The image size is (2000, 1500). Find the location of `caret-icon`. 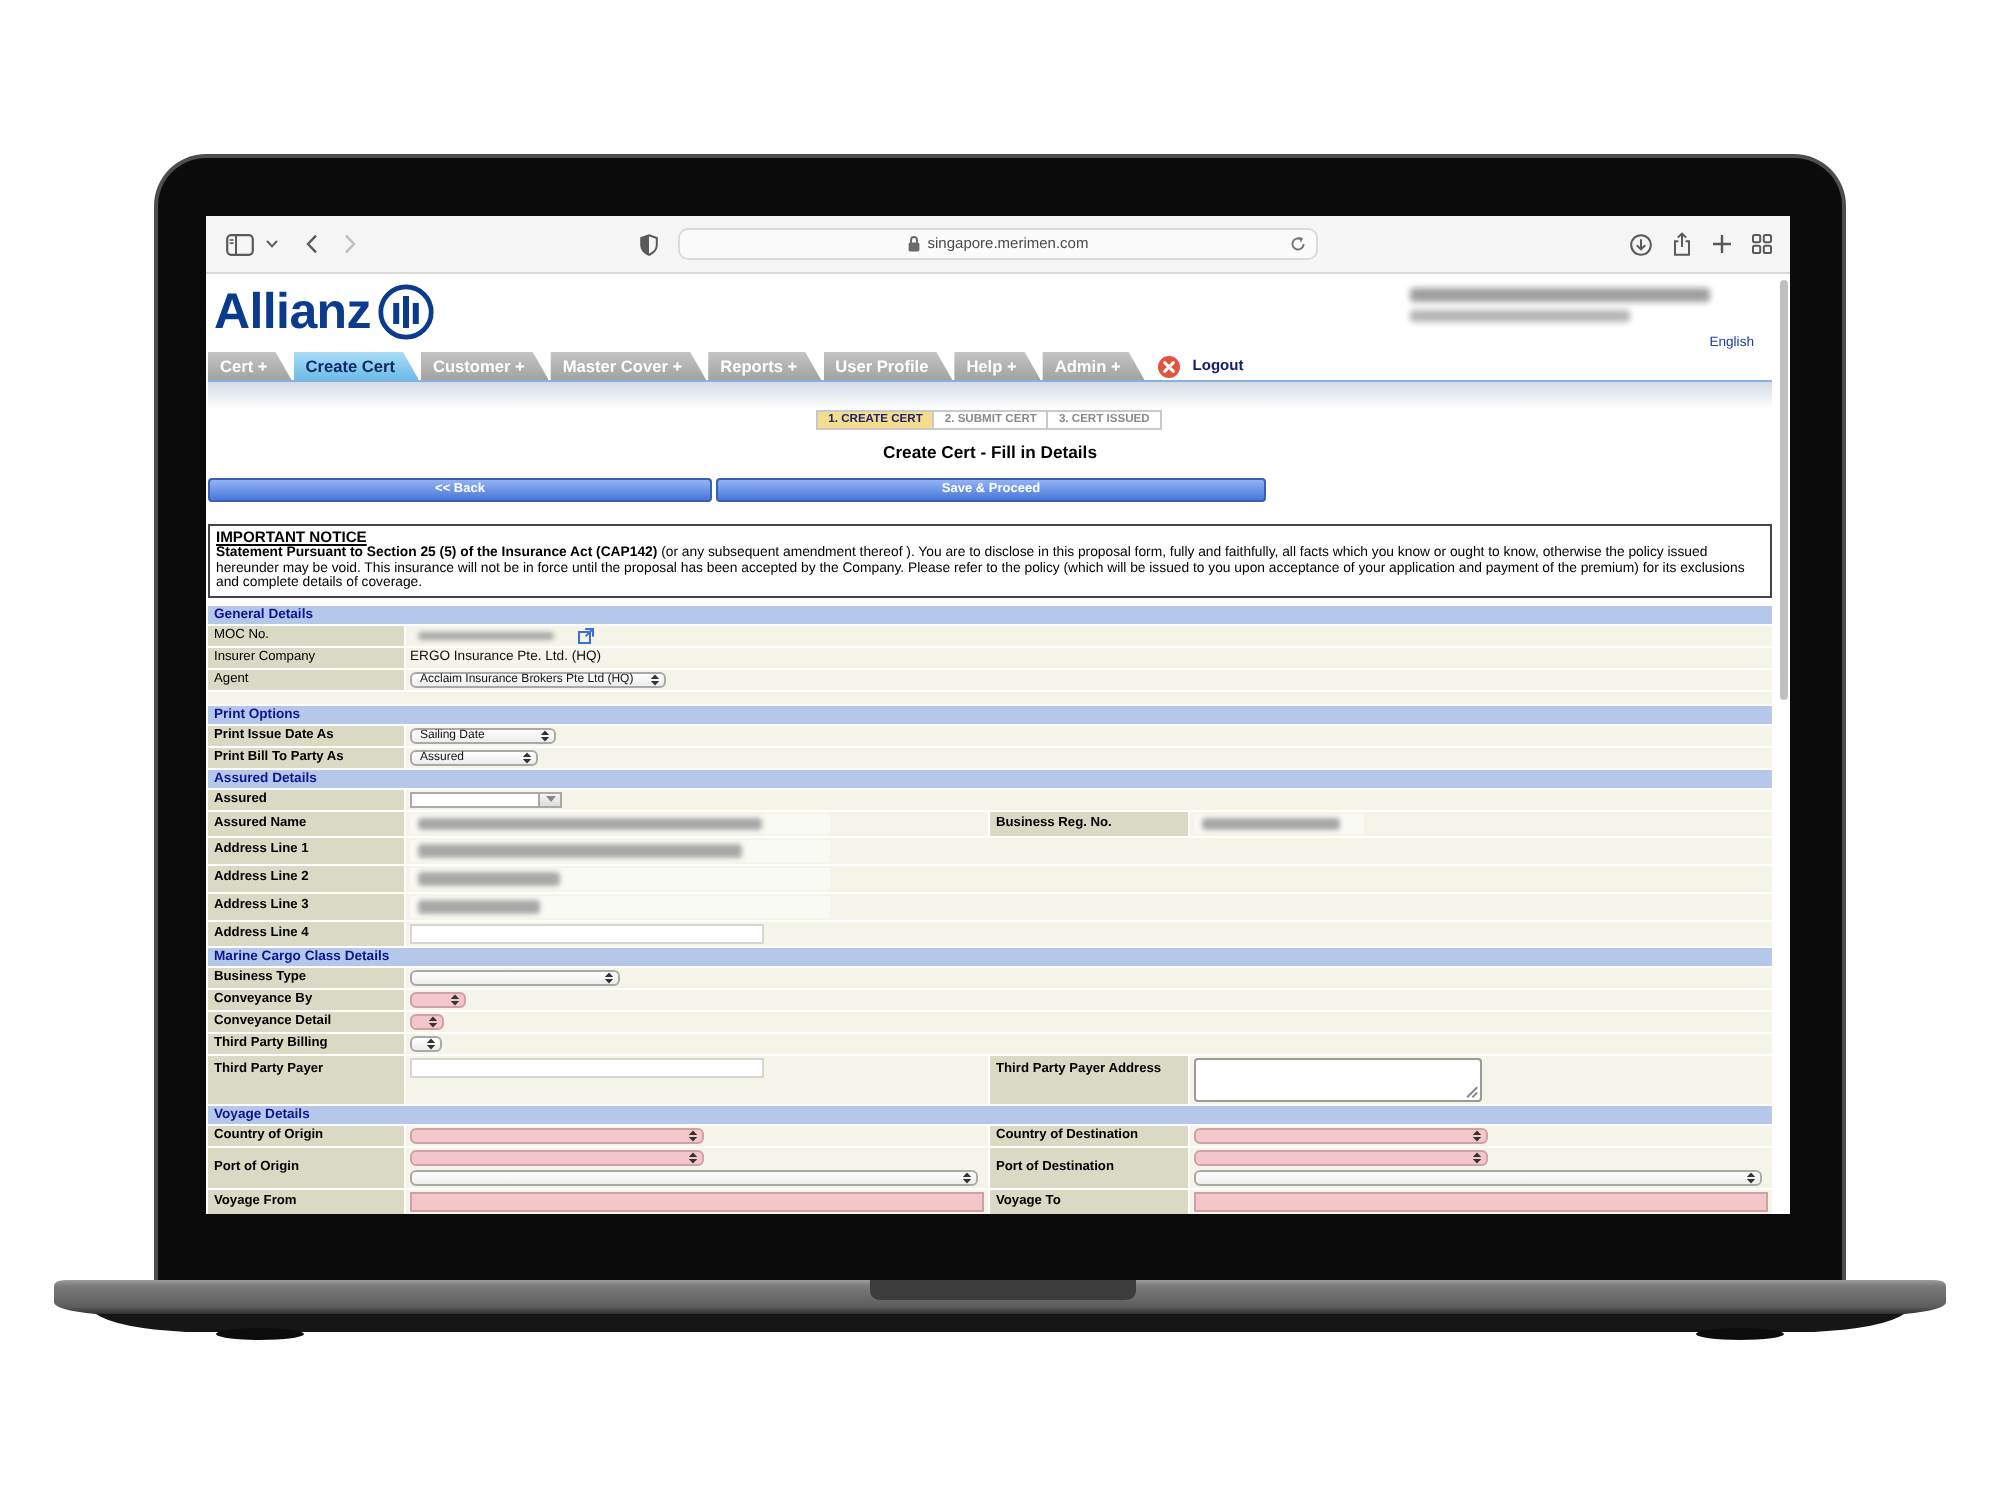

caret-icon is located at coordinates (550, 799).